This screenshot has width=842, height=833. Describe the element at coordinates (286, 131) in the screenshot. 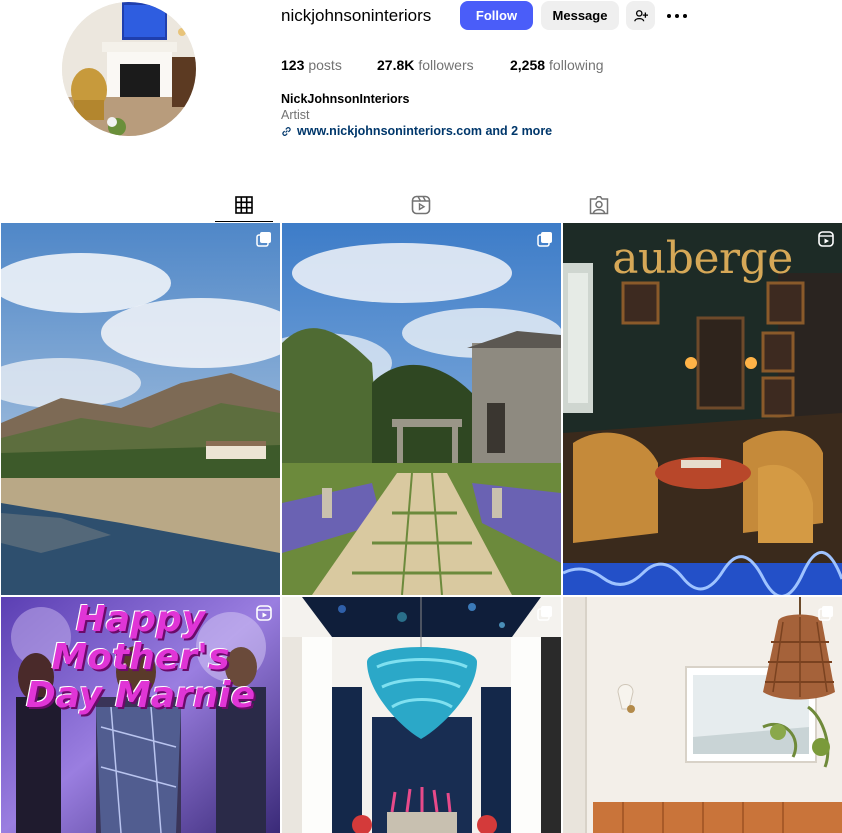

I see `link-icon` at that location.